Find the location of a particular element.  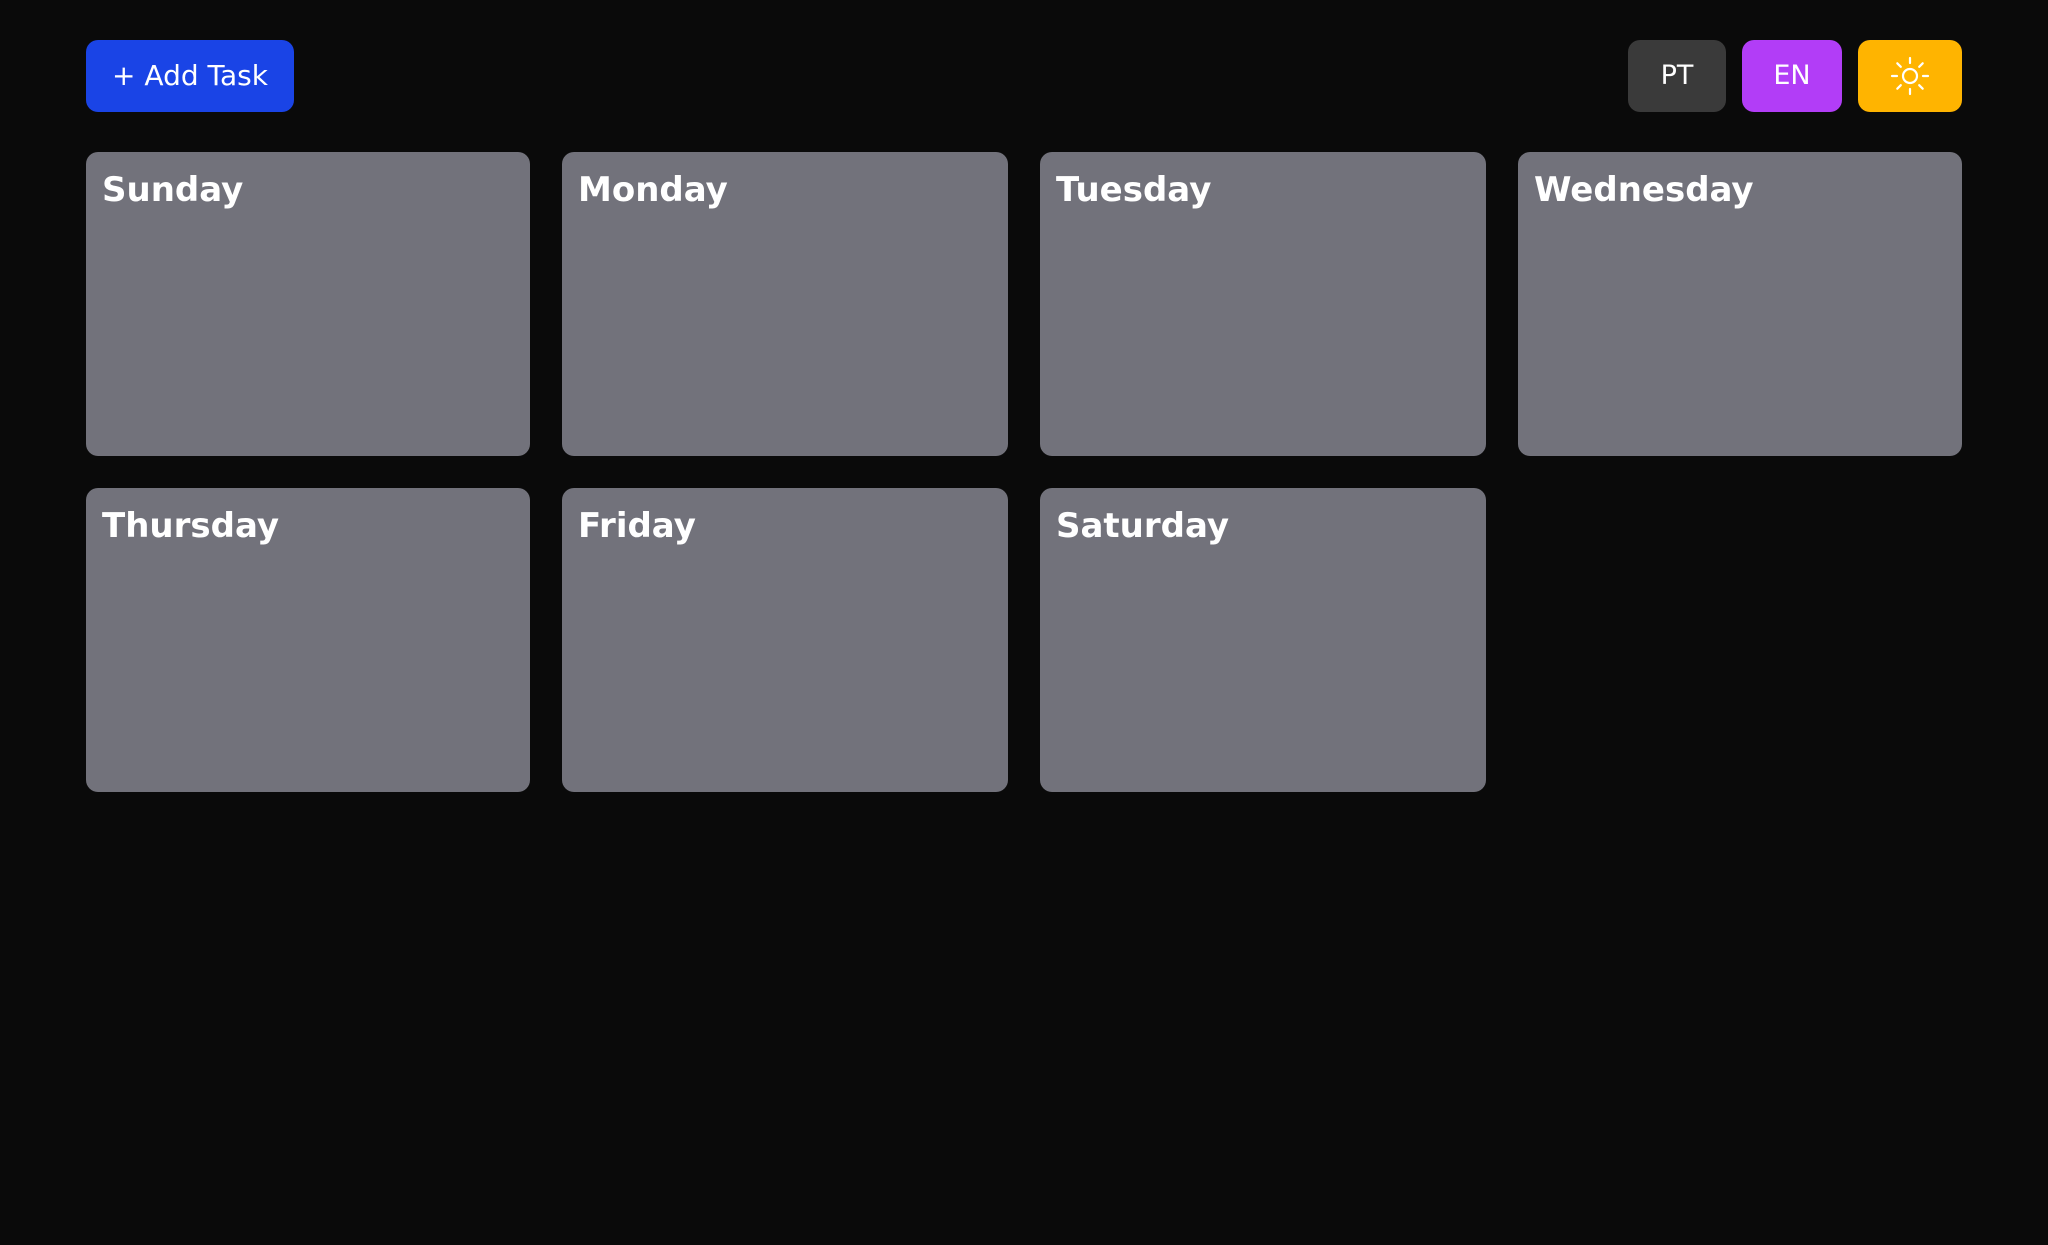

theme-toggle-button is located at coordinates (1910, 76).